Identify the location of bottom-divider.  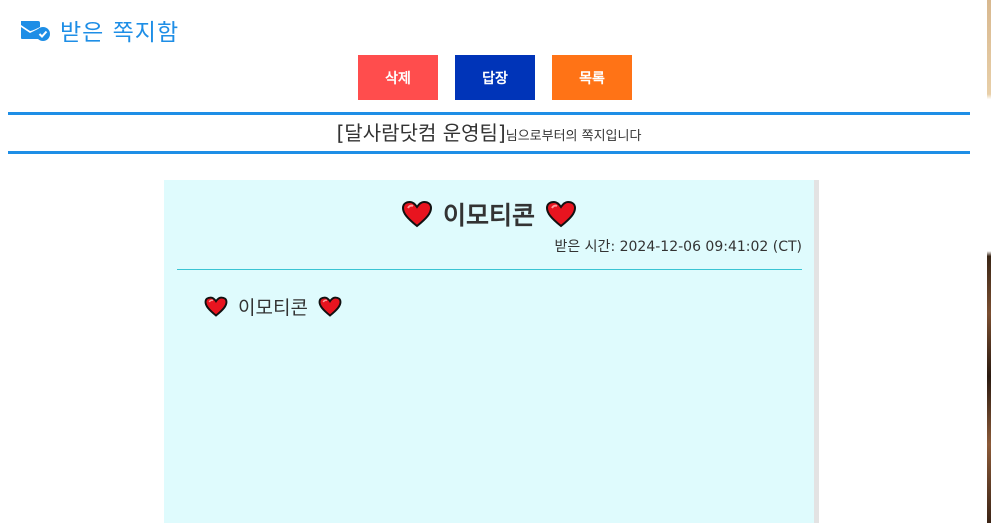
(489, 152).